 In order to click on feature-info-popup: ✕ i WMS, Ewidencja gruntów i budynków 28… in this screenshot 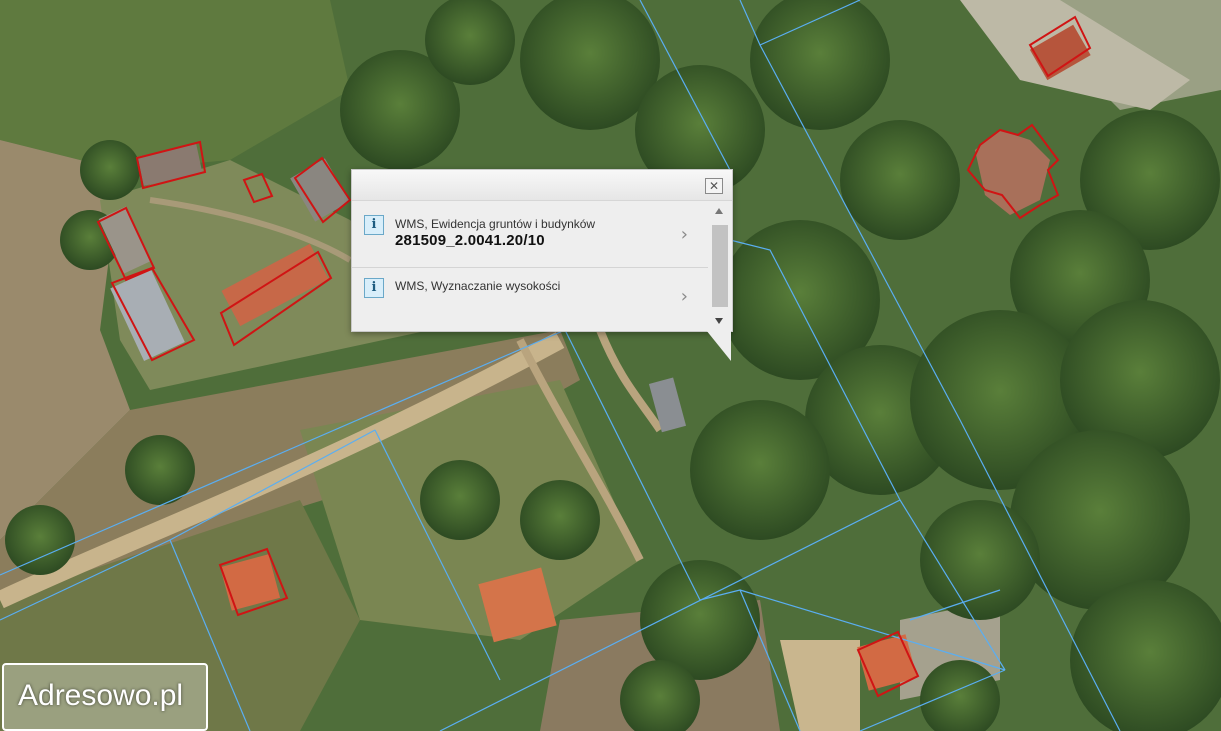, I will do `click(542, 250)`.